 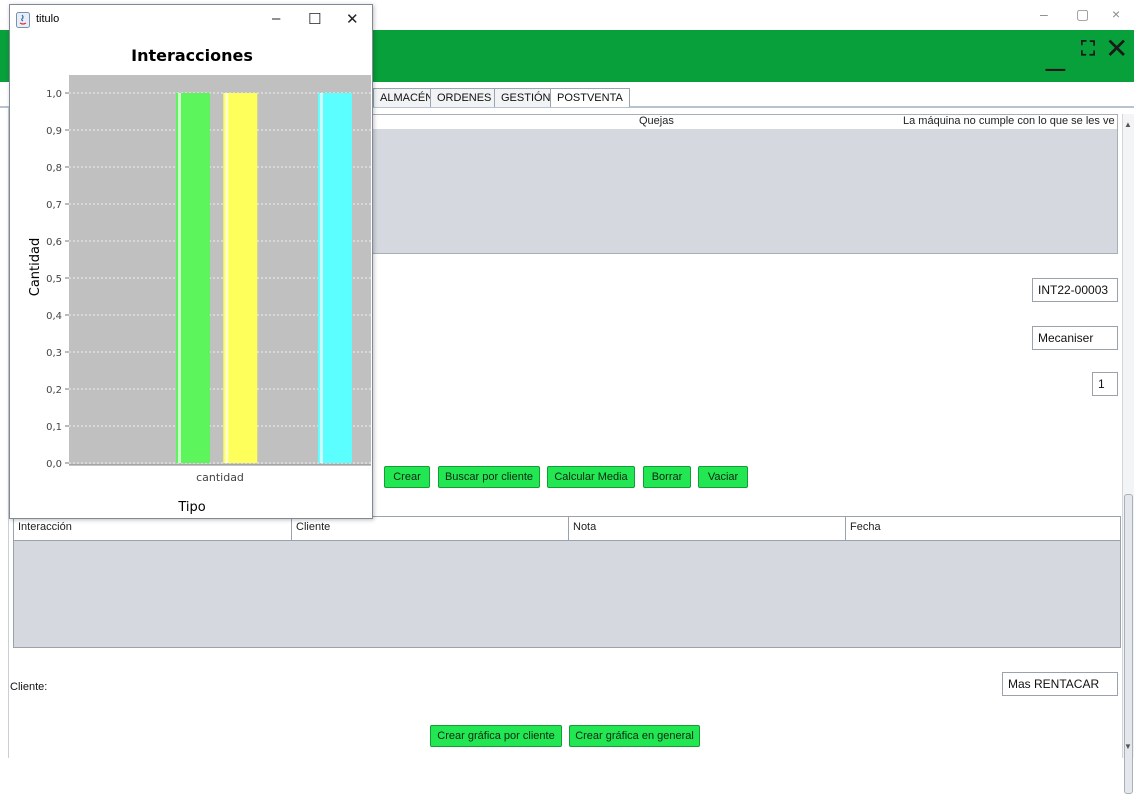 What do you see at coordinates (1060, 684) in the screenshot?
I see `cliente-field: Mas RENTACAR` at bounding box center [1060, 684].